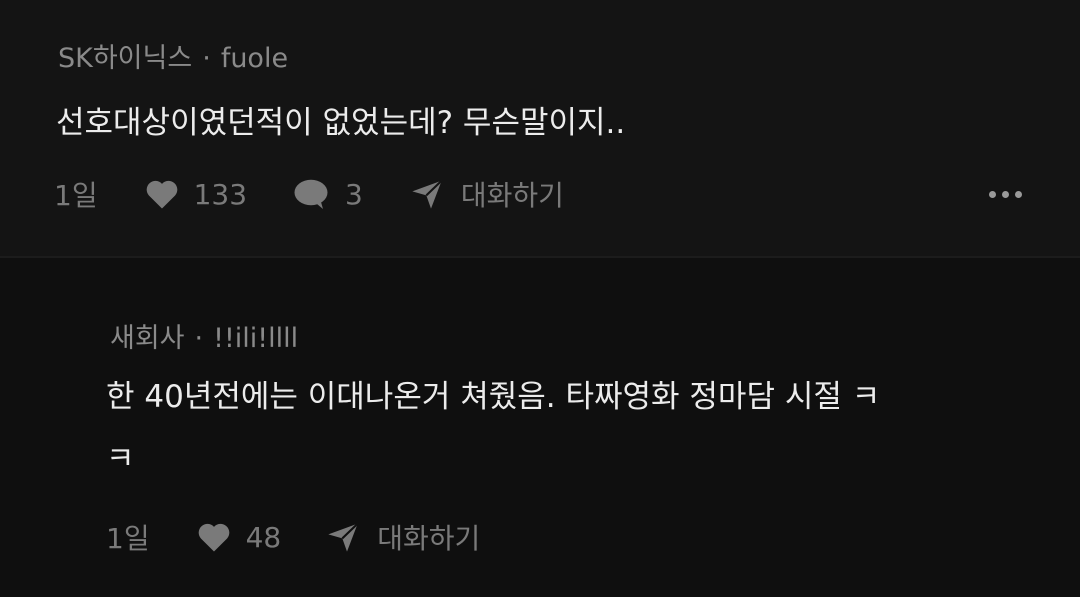 This screenshot has height=597, width=1080. Describe the element at coordinates (1005, 194) in the screenshot. I see `more-dots-icon` at that location.